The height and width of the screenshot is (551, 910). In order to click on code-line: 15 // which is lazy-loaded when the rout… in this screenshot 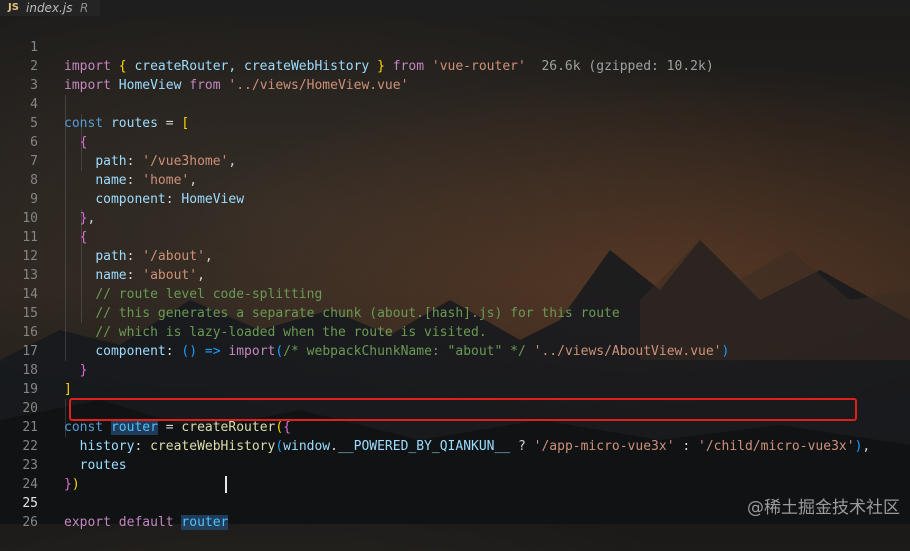, I will do `click(254, 323)`.